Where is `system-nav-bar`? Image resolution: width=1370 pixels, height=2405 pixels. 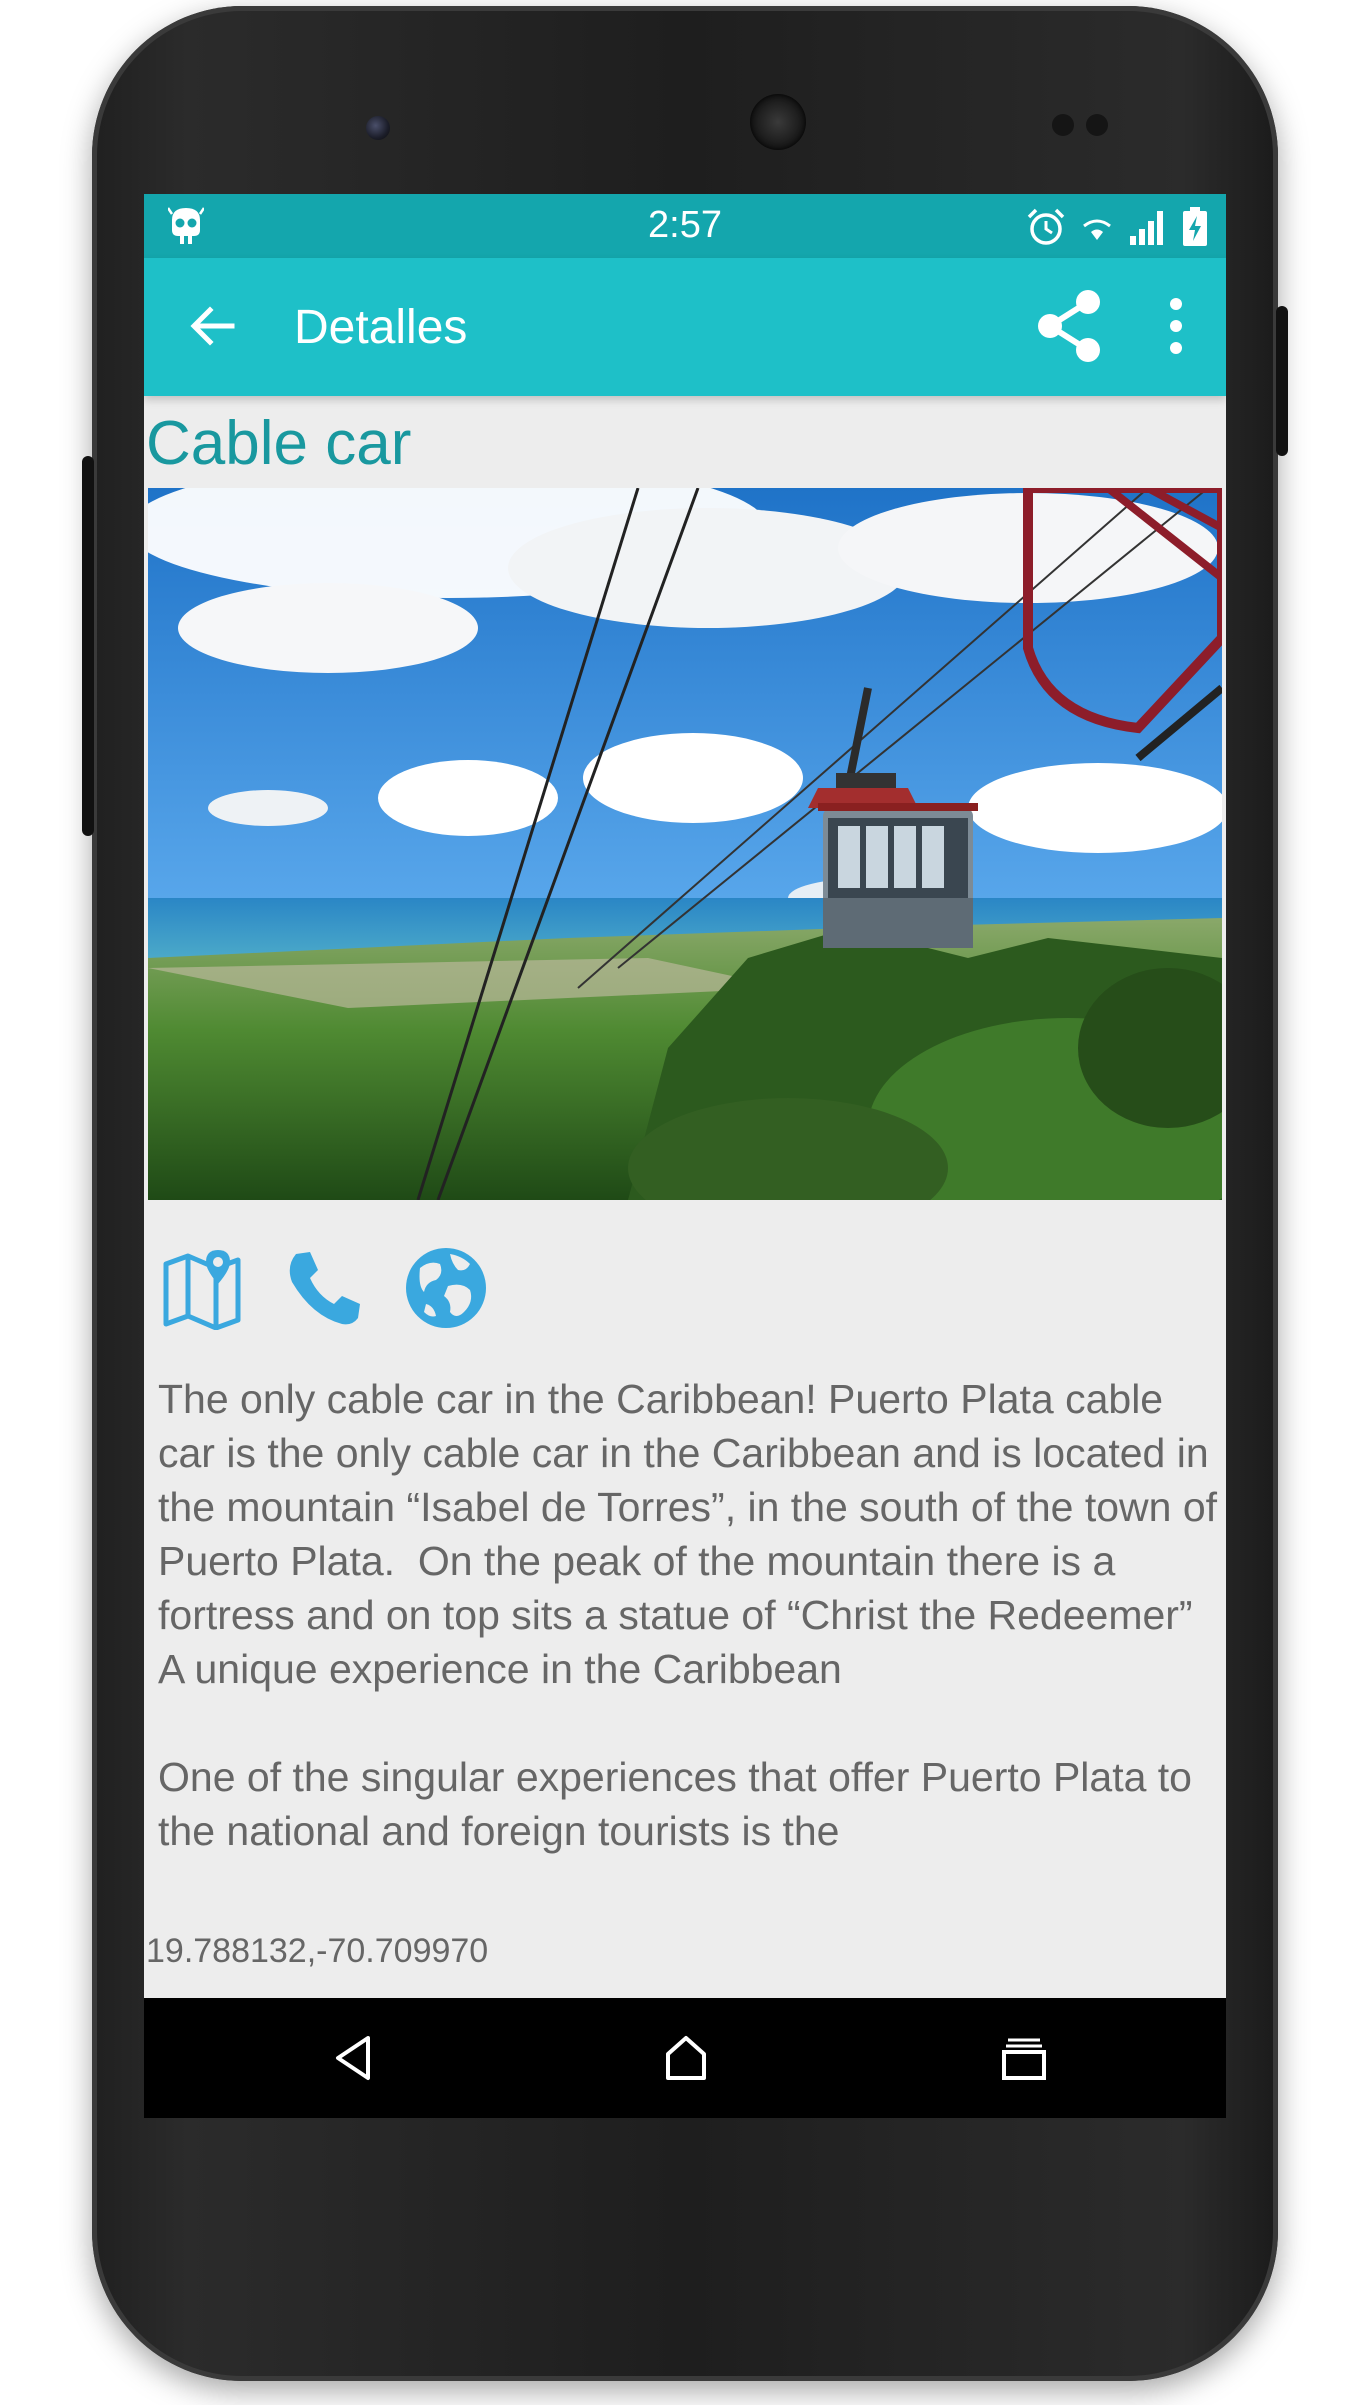
system-nav-bar is located at coordinates (685, 2058).